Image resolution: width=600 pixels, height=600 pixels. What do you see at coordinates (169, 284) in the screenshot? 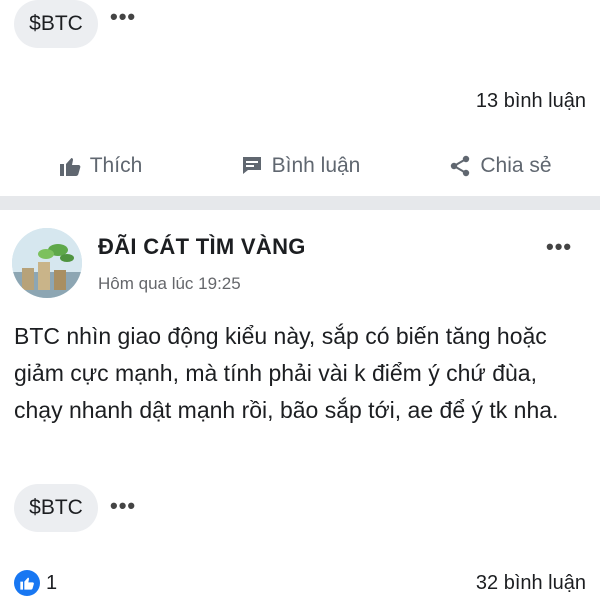
I see `post-time: Hôm qua lúc 19:25` at bounding box center [169, 284].